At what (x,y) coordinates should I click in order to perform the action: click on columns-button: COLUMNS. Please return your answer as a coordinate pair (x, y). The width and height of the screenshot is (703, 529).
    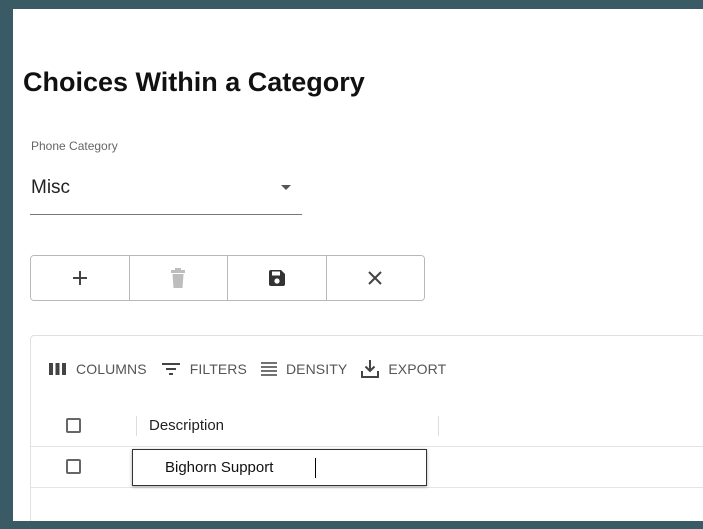
    Looking at the image, I should click on (98, 369).